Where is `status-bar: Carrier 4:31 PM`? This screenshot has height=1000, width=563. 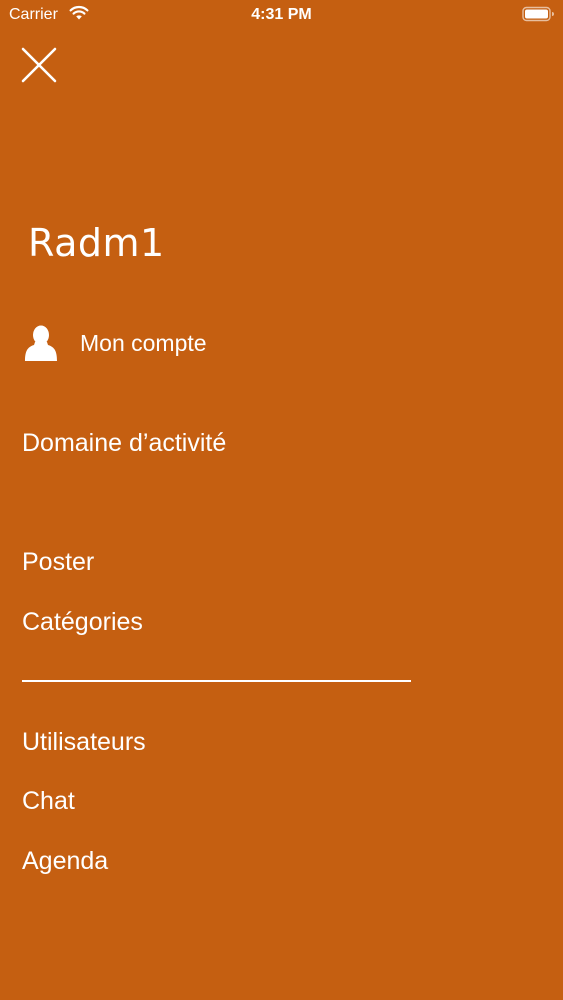 status-bar: Carrier 4:31 PM is located at coordinates (281, 15).